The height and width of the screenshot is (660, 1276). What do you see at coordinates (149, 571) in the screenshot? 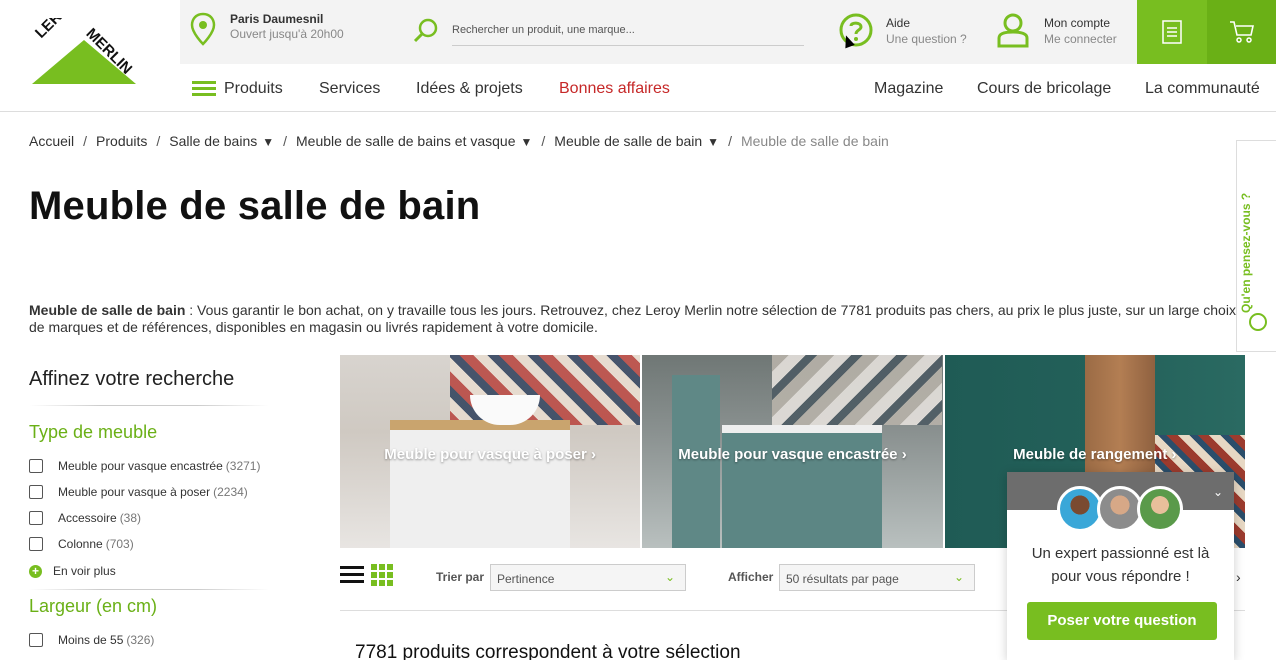
I see `see-more-link: + En voir plus` at bounding box center [149, 571].